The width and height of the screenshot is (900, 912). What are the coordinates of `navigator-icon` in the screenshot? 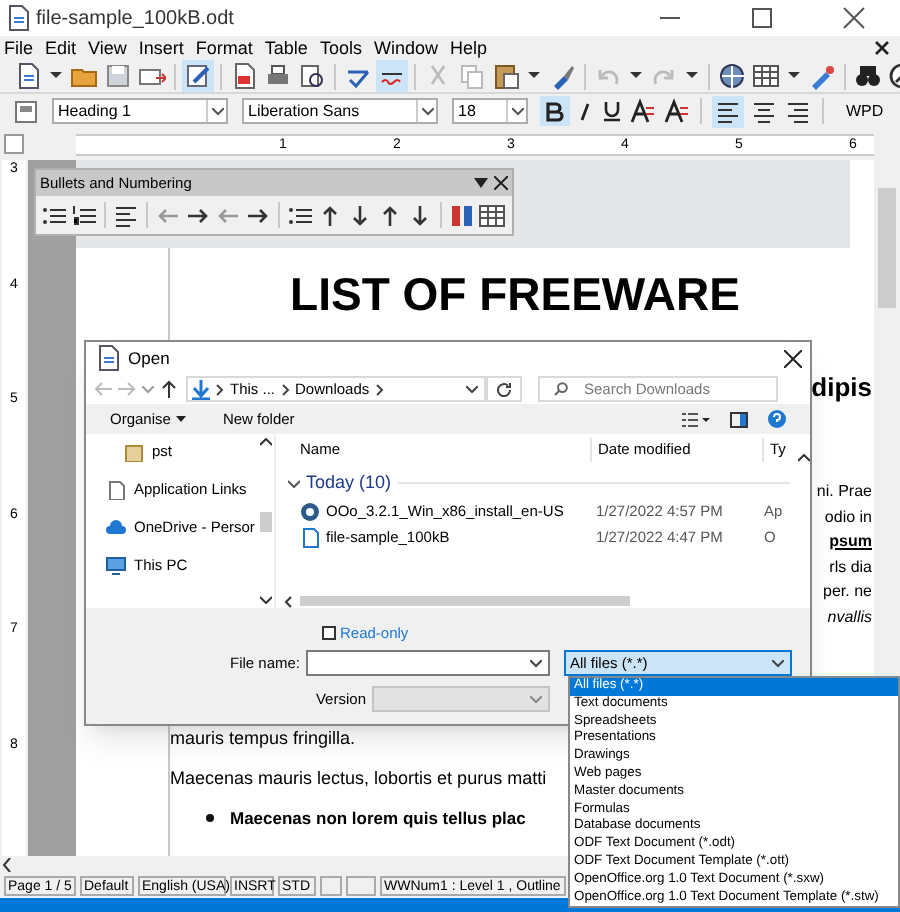 It's located at (732, 76).